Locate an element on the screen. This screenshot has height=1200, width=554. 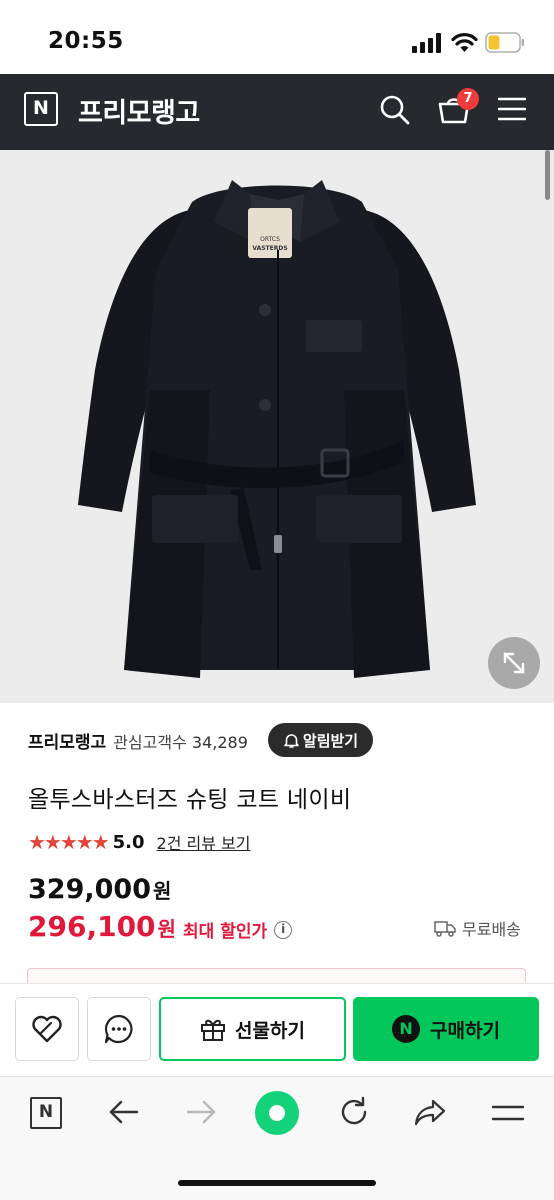
green-dot-button is located at coordinates (277, 1113).